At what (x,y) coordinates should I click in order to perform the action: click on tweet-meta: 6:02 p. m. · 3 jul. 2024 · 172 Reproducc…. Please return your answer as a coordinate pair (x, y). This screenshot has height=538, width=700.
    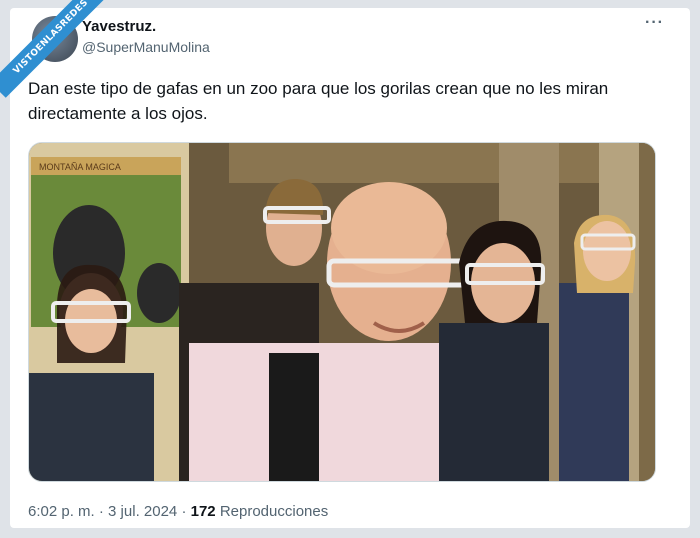
    Looking at the image, I should click on (178, 511).